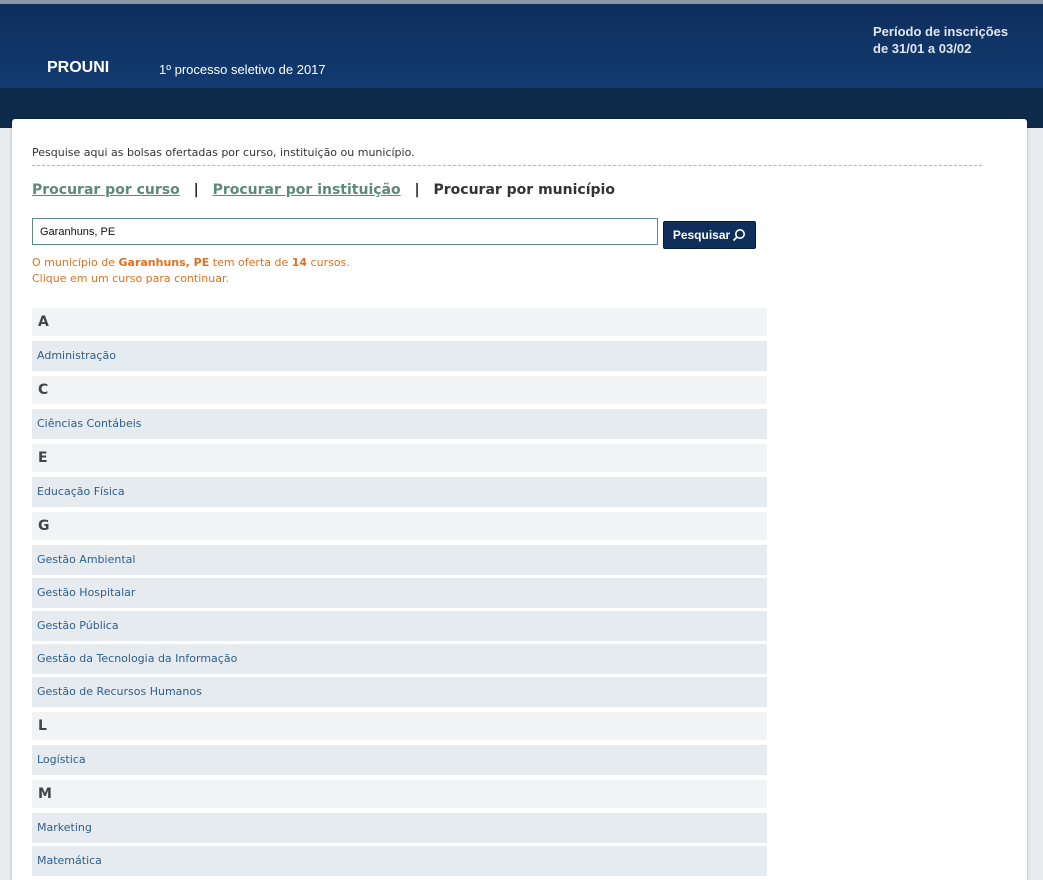  I want to click on search-button-label: Pesquisar, so click(701, 235).